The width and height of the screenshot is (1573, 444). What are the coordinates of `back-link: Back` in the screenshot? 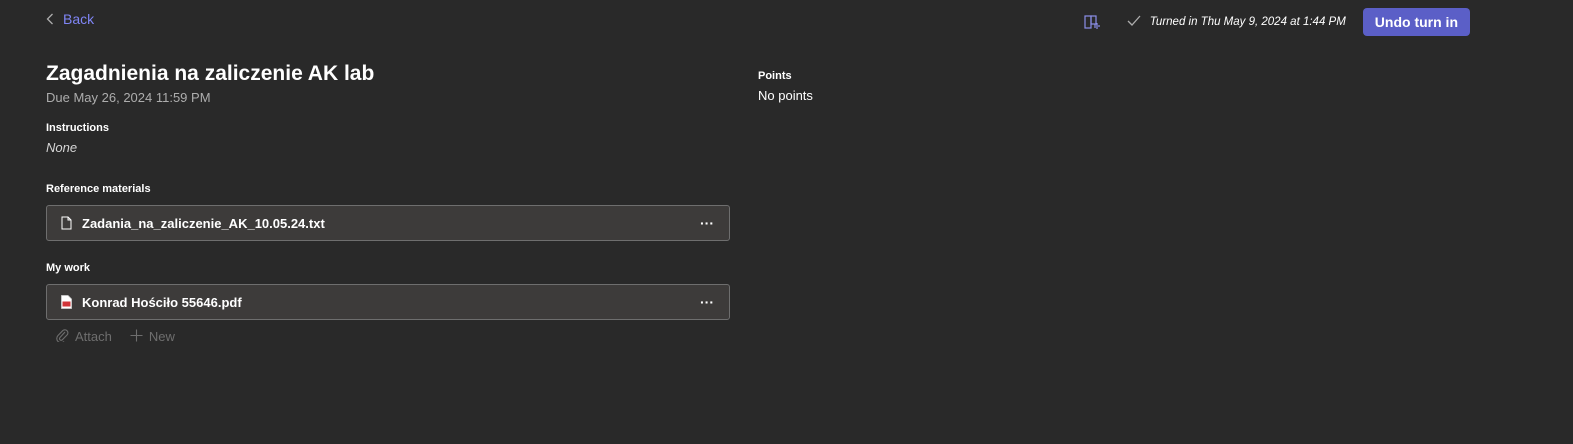 It's located at (70, 19).